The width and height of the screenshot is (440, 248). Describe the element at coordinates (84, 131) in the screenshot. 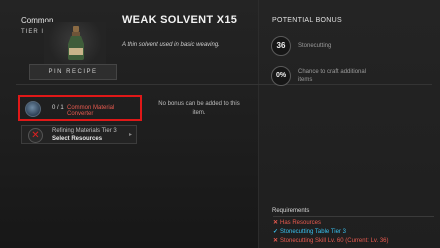

I see `ingredient-name: Refining Materials Tier 3` at that location.